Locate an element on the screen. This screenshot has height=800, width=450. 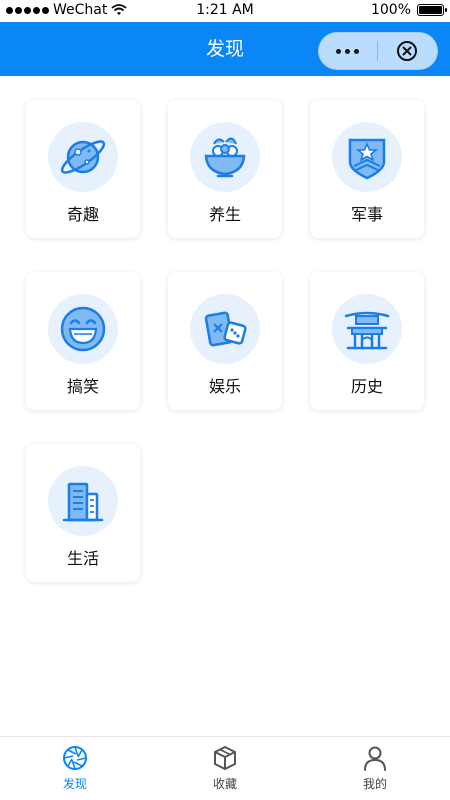
tab-discover: 发现 is located at coordinates (75, 768).